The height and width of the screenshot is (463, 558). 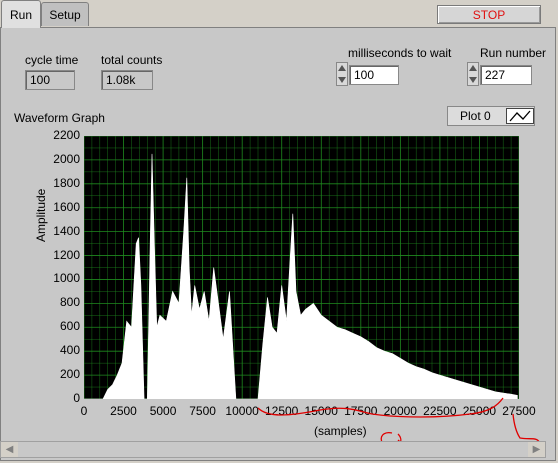 What do you see at coordinates (9, 449) in the screenshot?
I see `scroll-left-icon: ◀` at bounding box center [9, 449].